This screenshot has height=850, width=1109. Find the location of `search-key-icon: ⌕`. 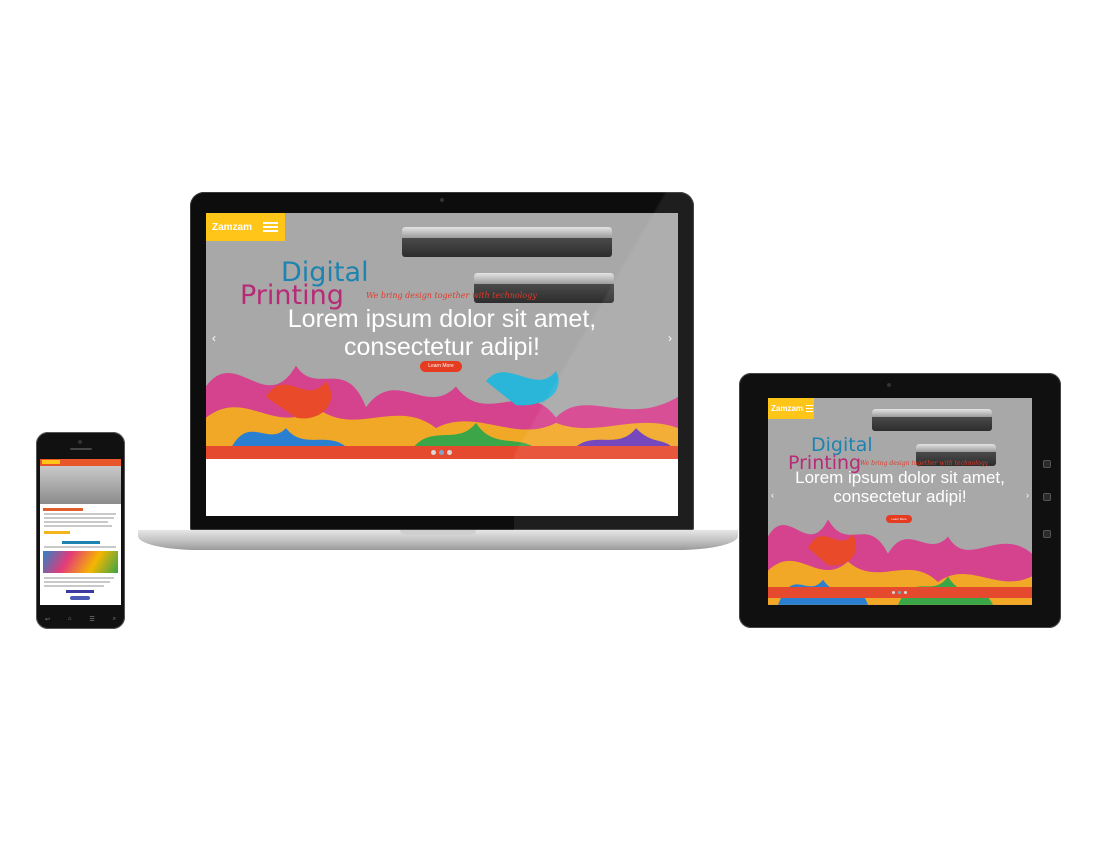

search-key-icon: ⌕ is located at coordinates (114, 619).